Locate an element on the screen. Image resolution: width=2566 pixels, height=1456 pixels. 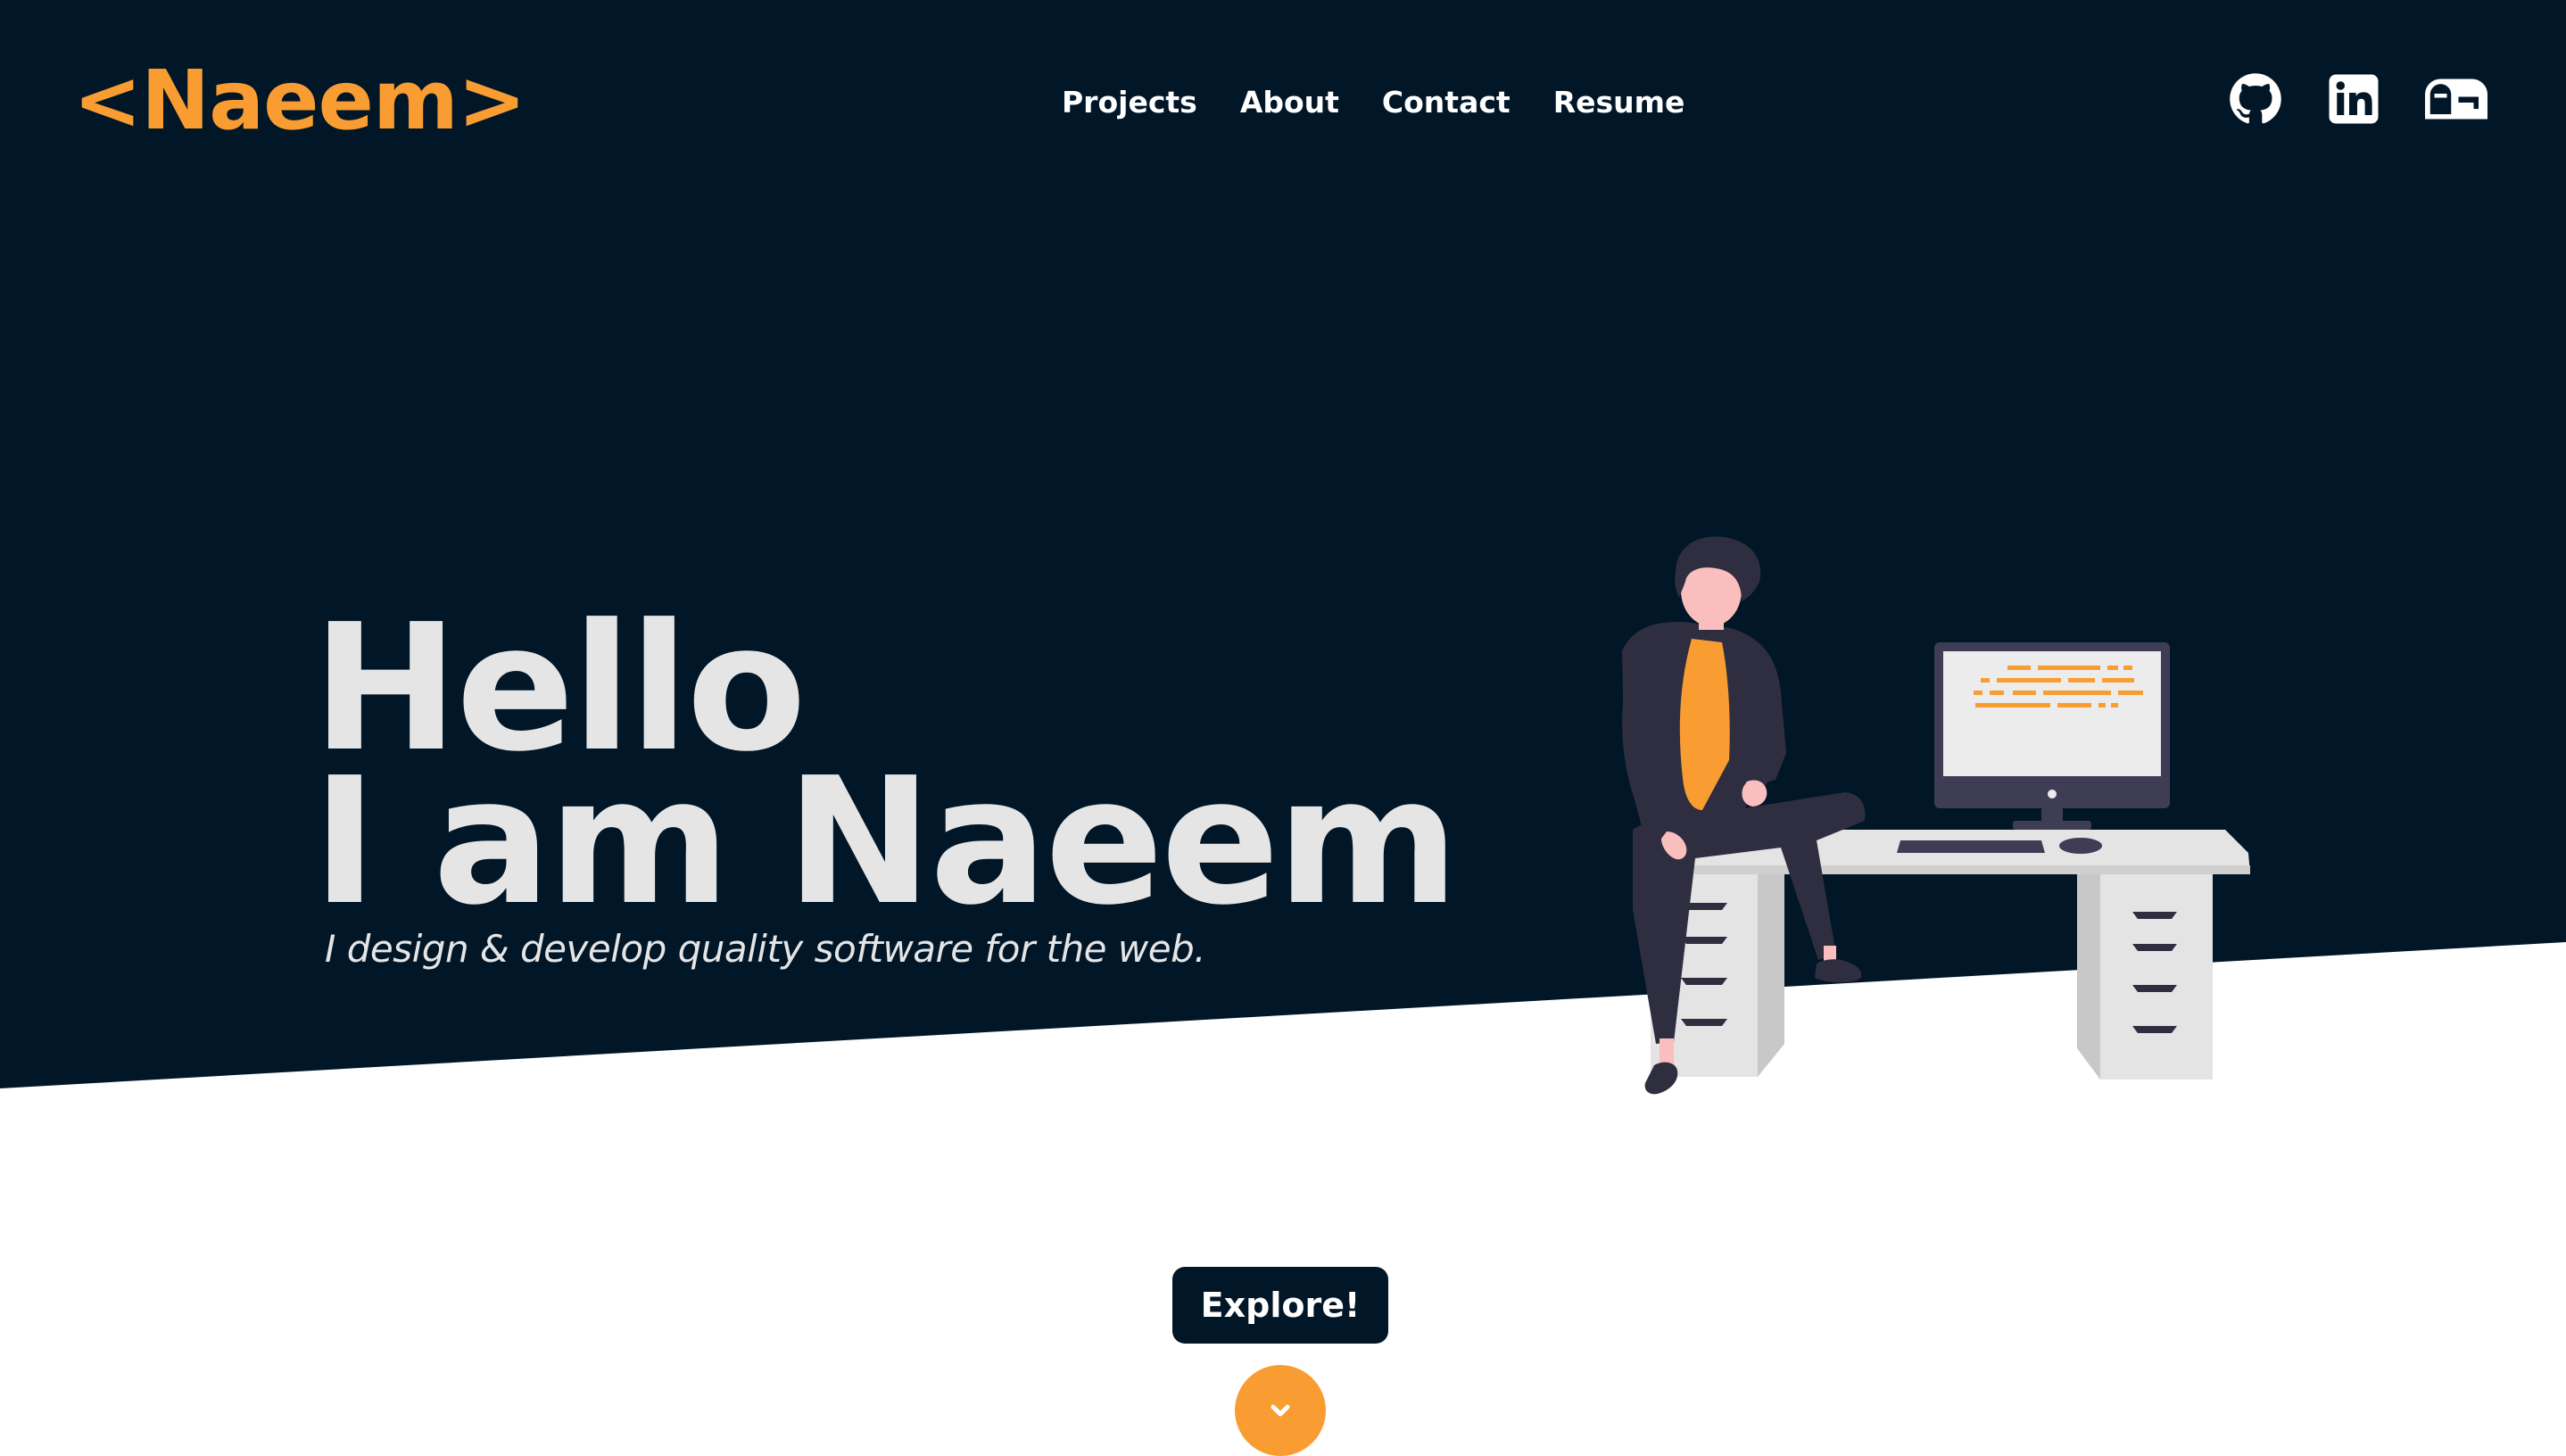
hero-headline: Hello I am Naeem is located at coordinates (885, 773).